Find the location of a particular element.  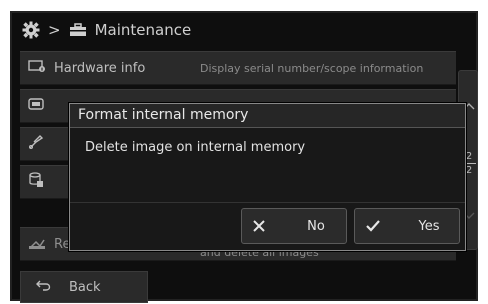

dialog-divider is located at coordinates (267, 202).